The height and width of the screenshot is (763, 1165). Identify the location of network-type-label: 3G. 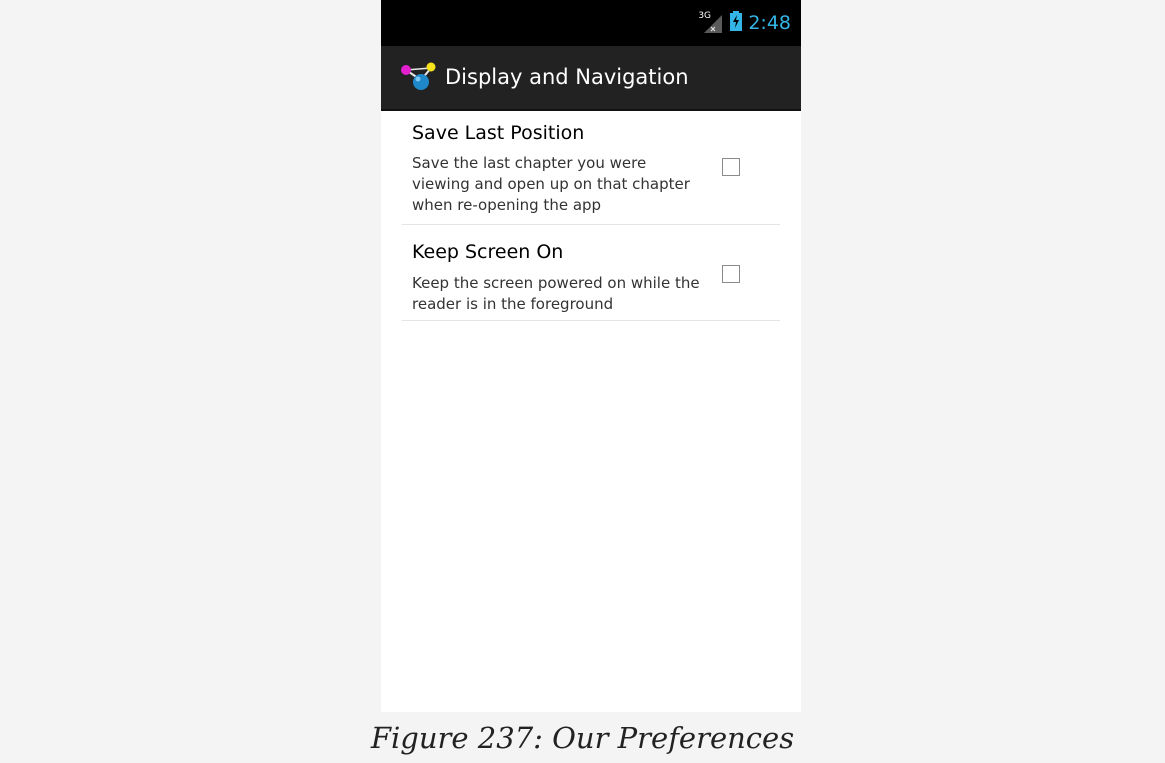
(705, 16).